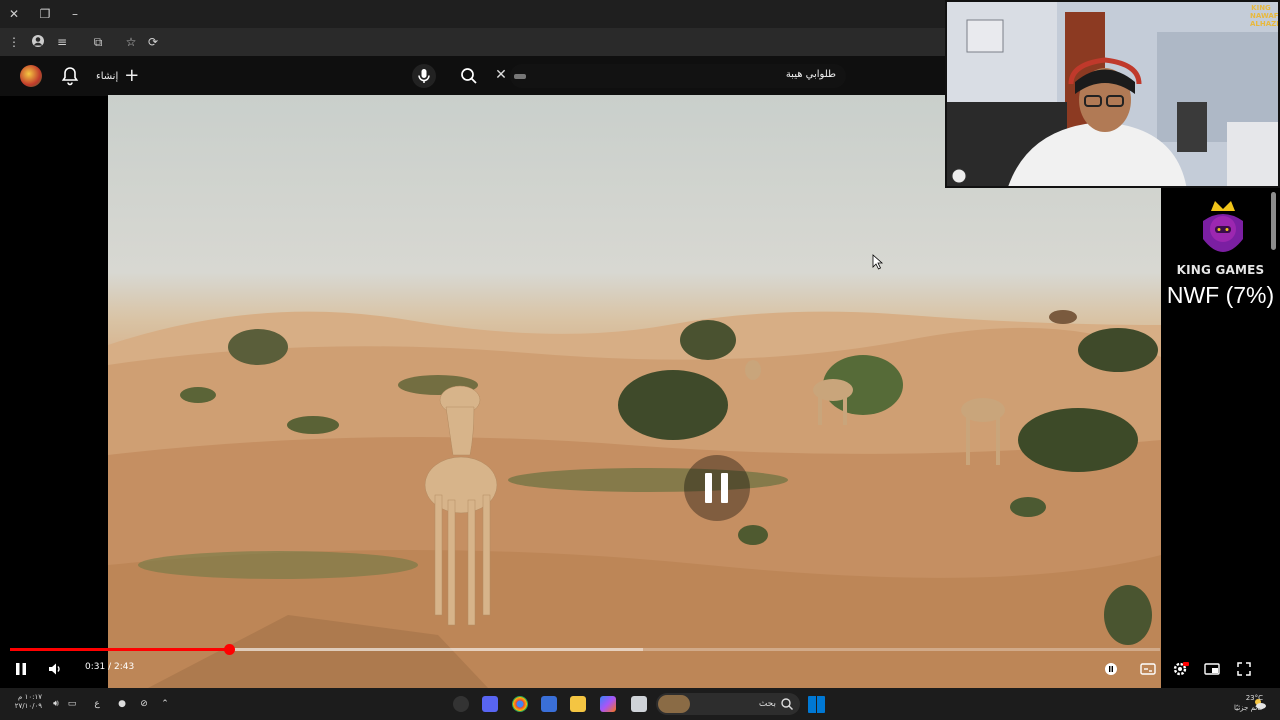  Describe the element at coordinates (585, 649) in the screenshot. I see `progress-bar` at that location.